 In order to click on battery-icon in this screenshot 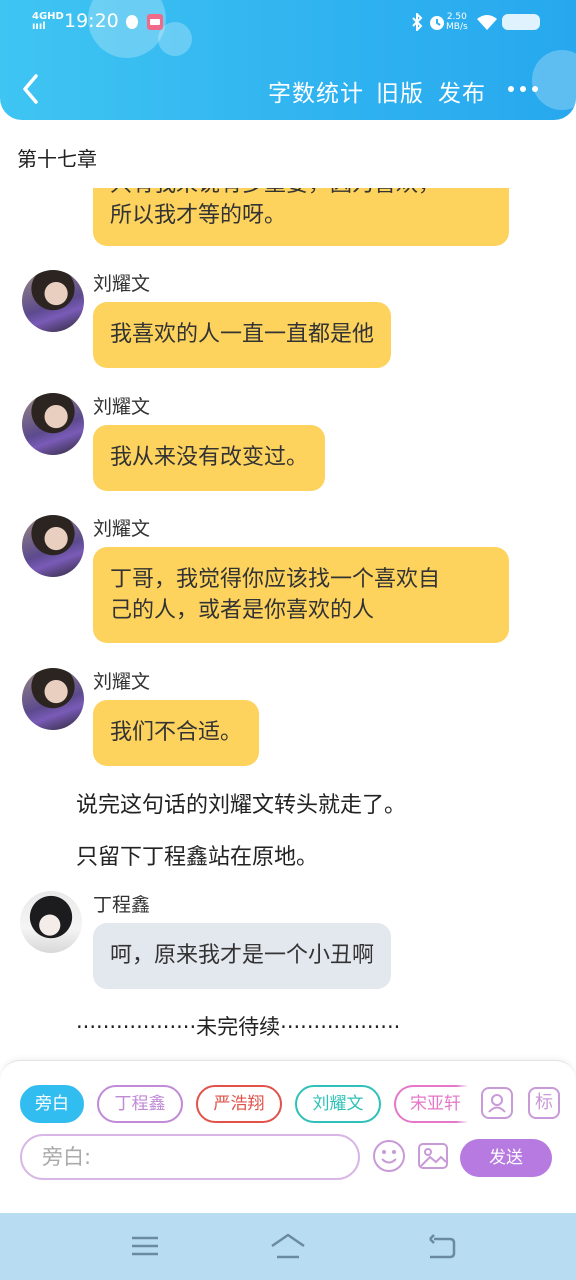, I will do `click(521, 22)`.